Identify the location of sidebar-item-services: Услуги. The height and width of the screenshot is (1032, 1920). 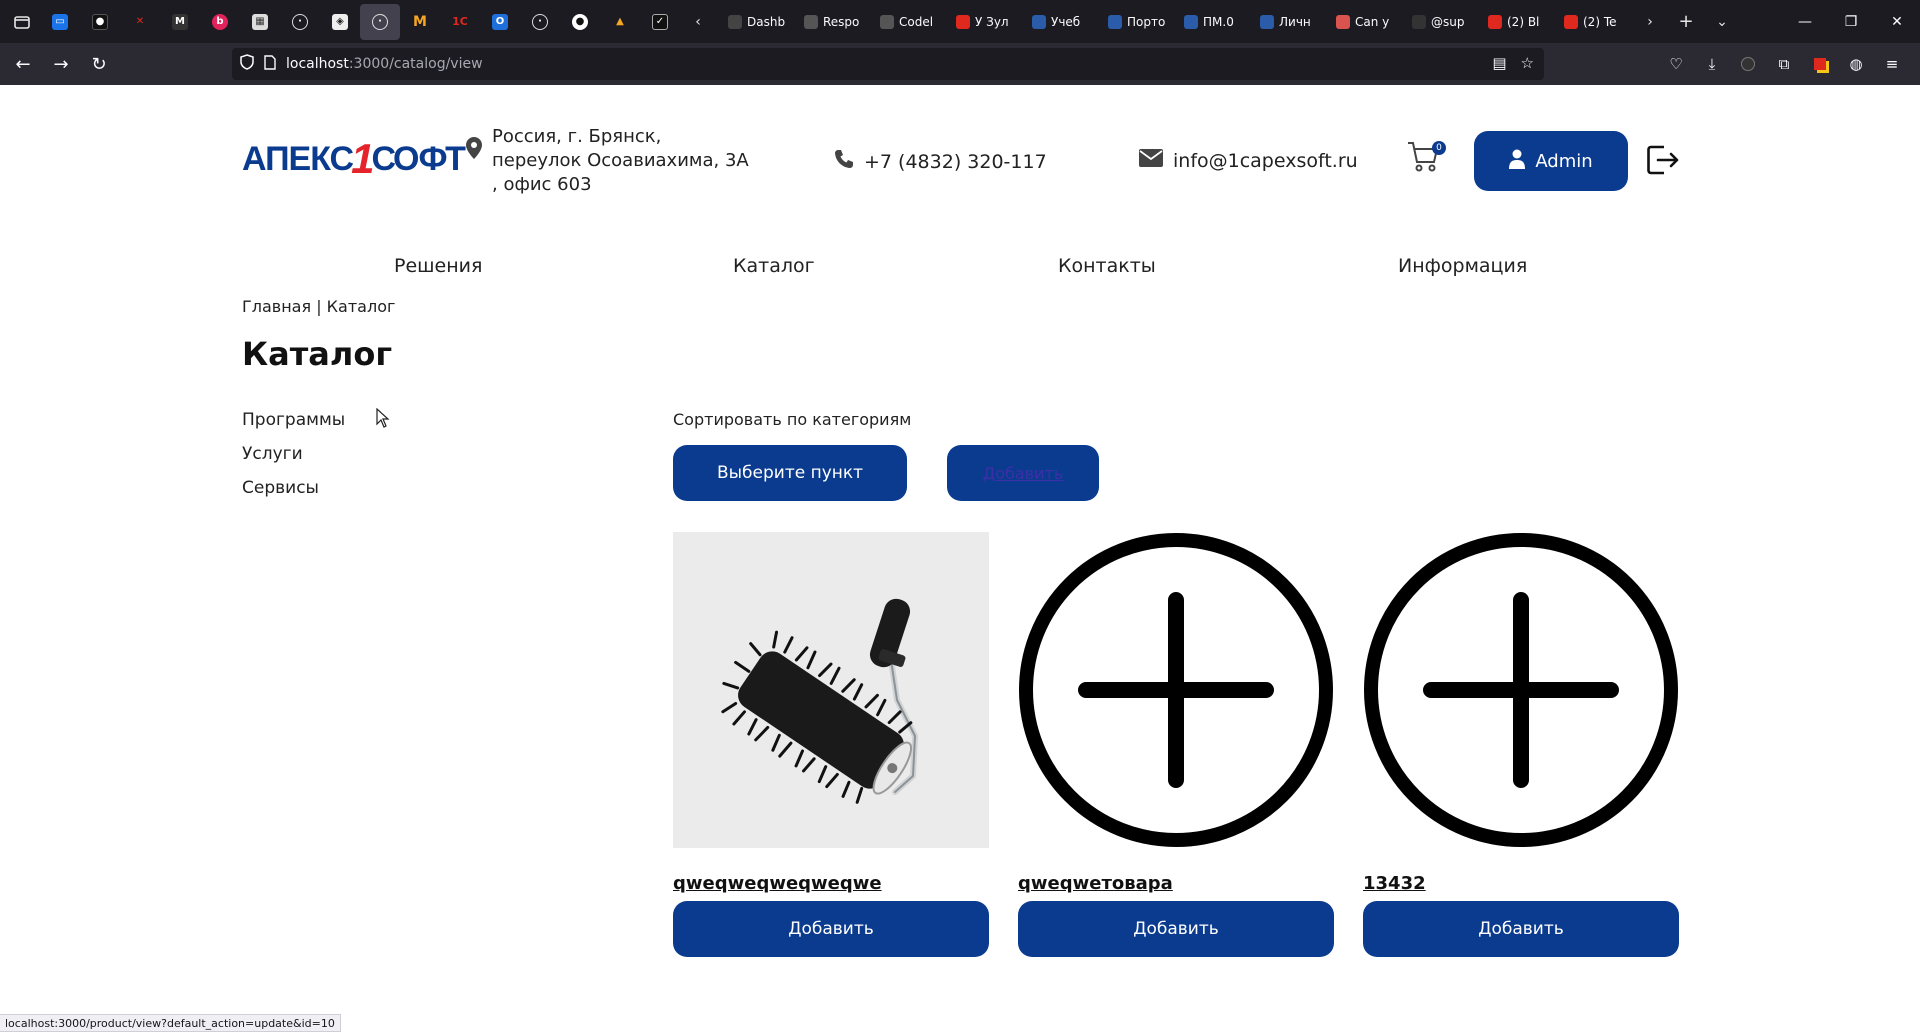
(293, 459).